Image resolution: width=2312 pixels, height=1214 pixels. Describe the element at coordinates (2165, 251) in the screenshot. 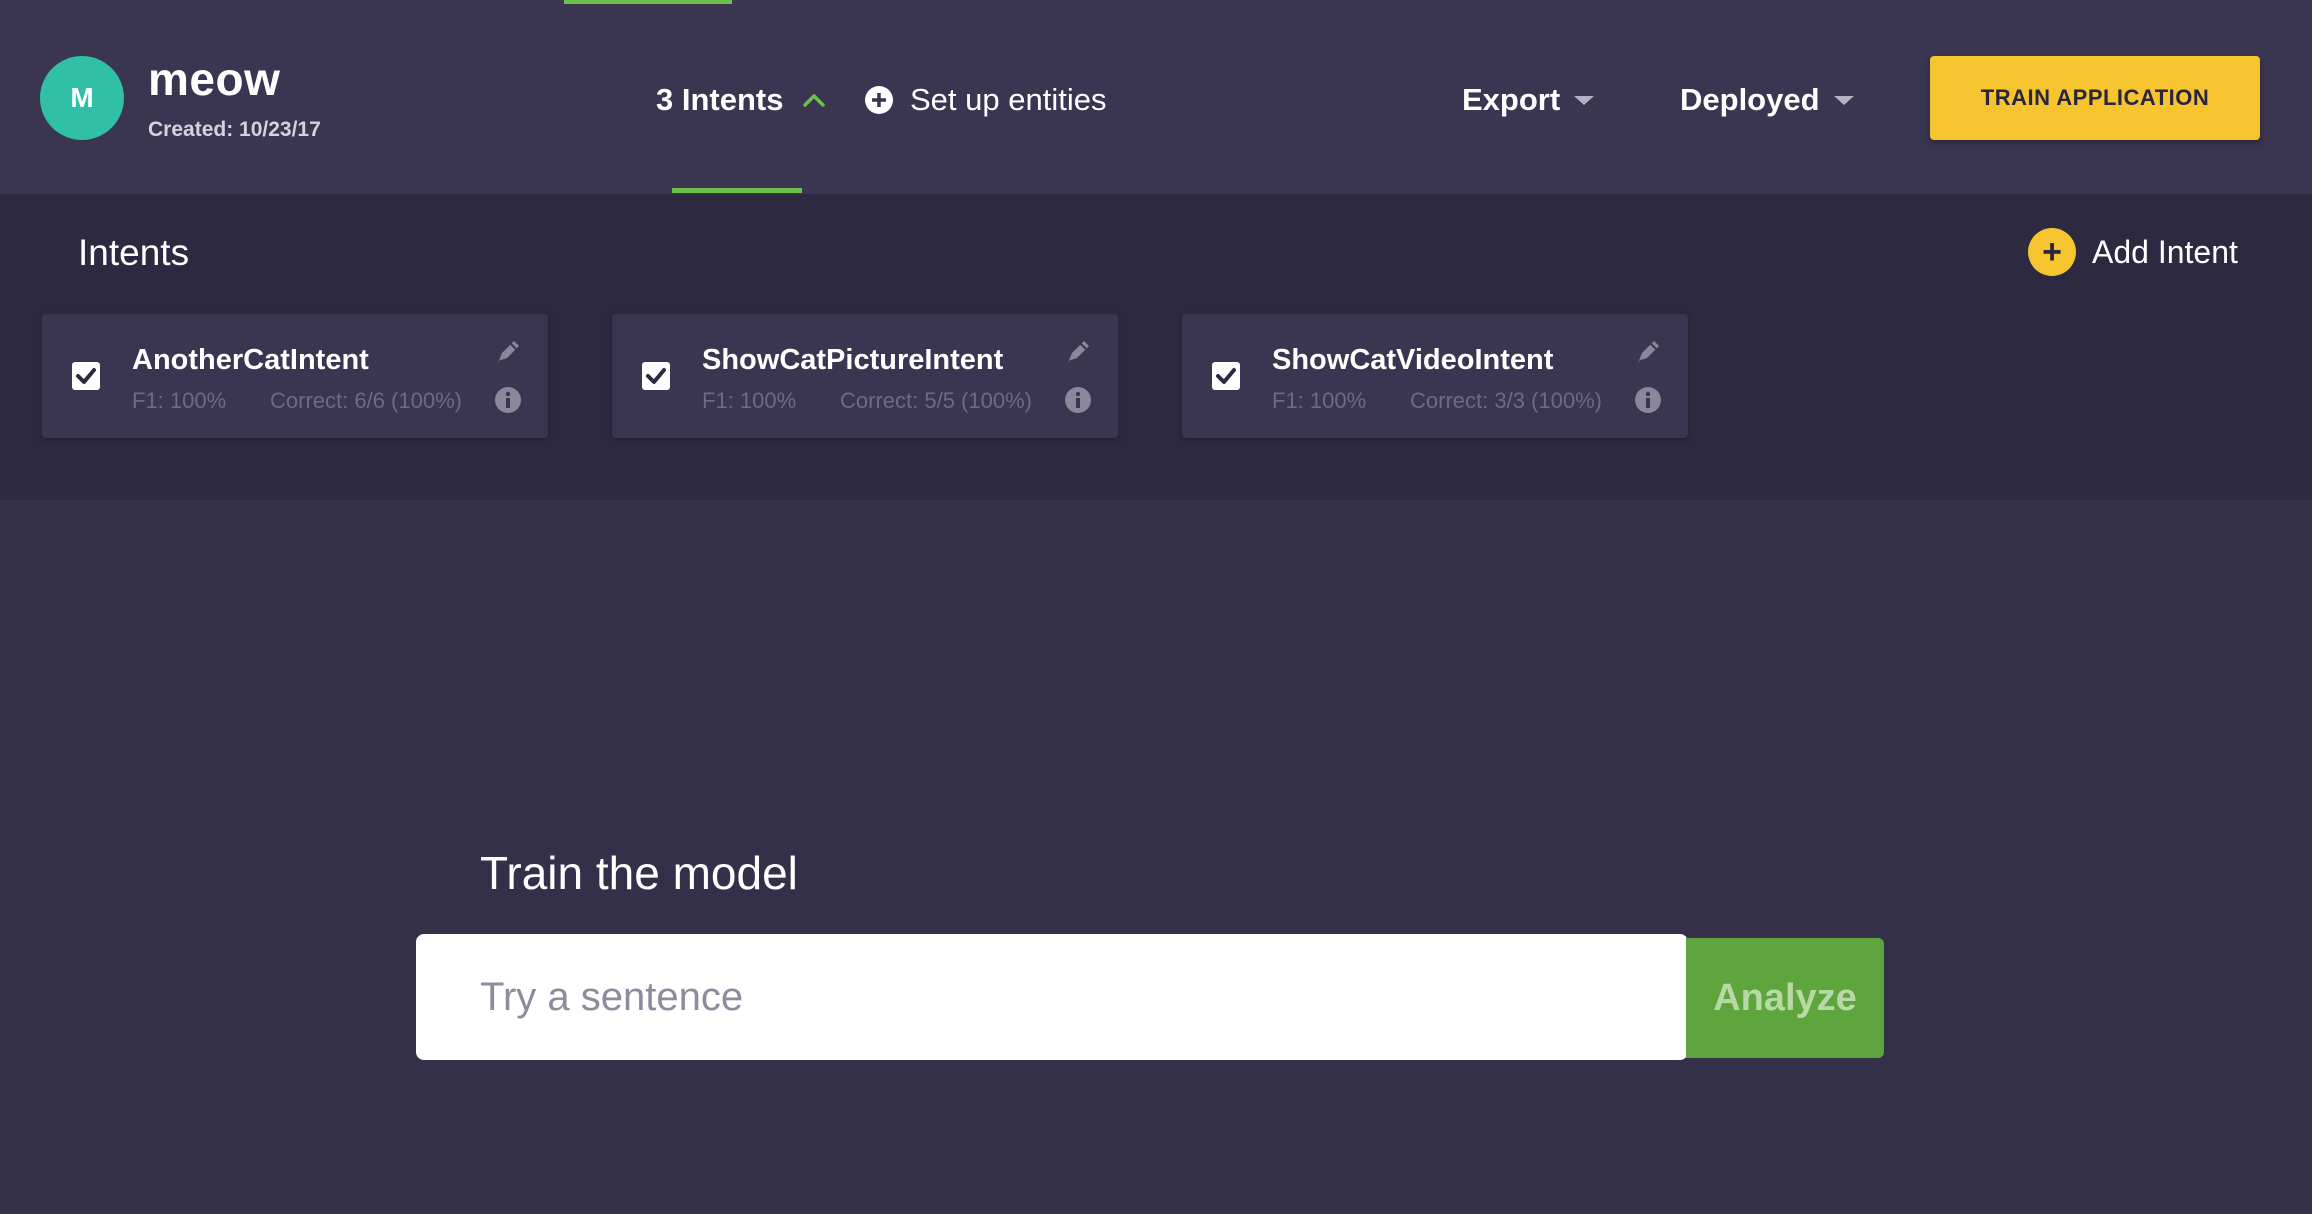

I see `add-intent-label: Add Intent` at that location.